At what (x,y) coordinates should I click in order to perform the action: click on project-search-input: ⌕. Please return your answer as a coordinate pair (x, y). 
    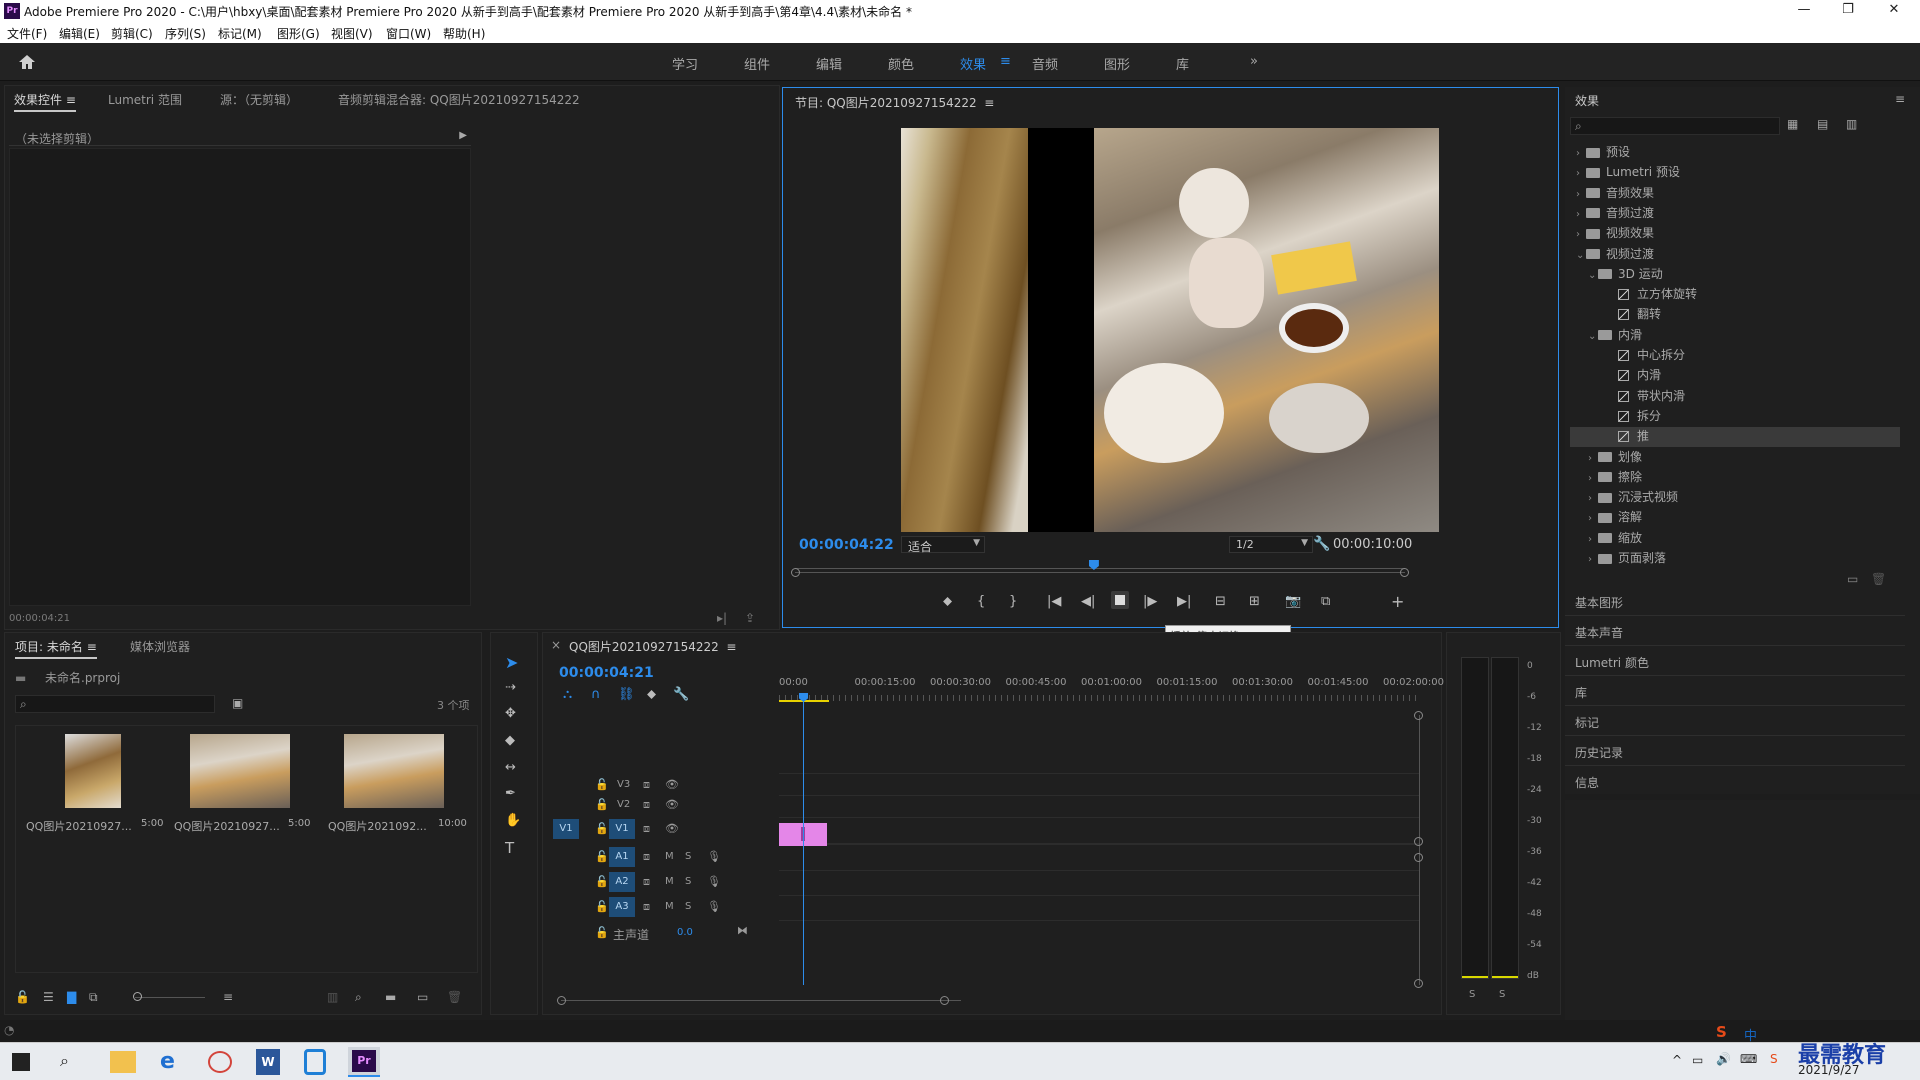
    Looking at the image, I should click on (115, 704).